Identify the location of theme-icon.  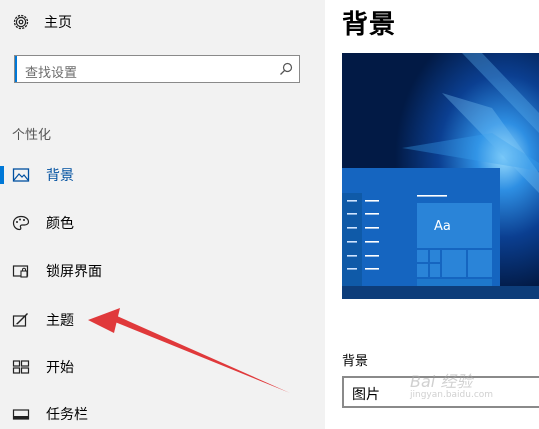
(20, 320).